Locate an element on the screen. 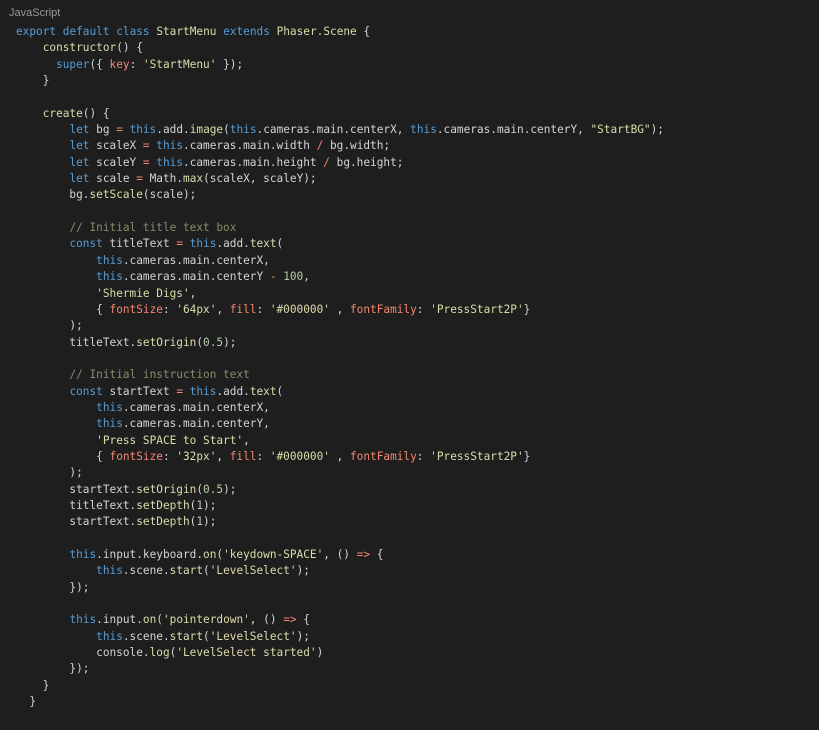 This screenshot has height=730, width=819. code-token: 100 is located at coordinates (293, 277).